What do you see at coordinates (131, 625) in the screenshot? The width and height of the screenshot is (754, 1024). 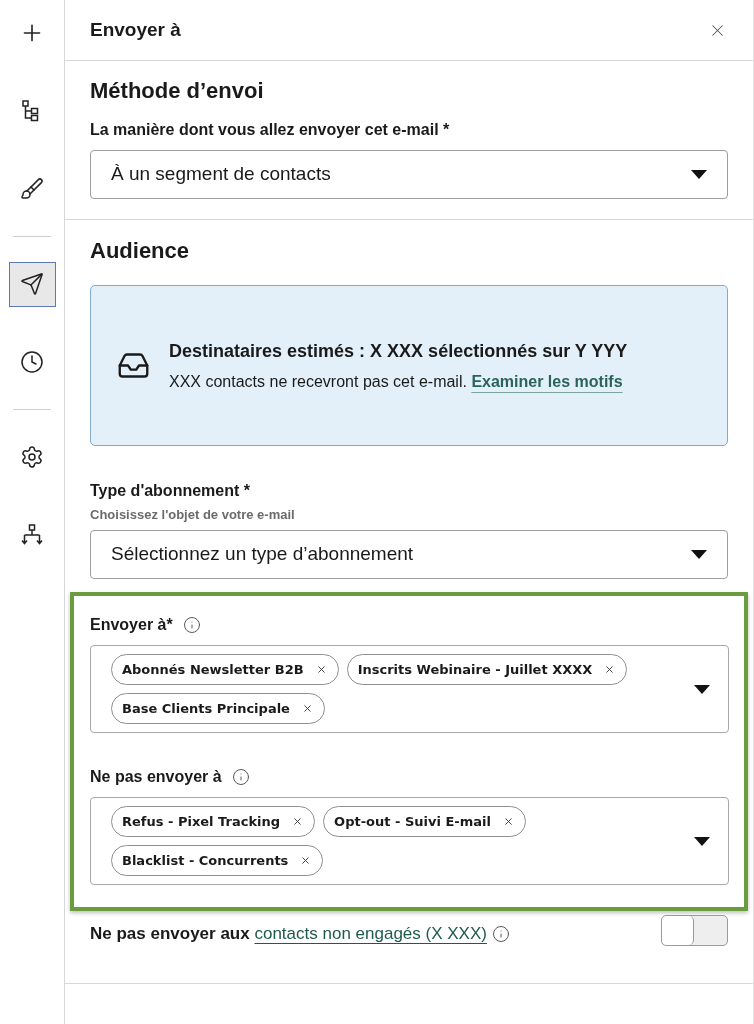 I see `field-label: Envoyer à*` at bounding box center [131, 625].